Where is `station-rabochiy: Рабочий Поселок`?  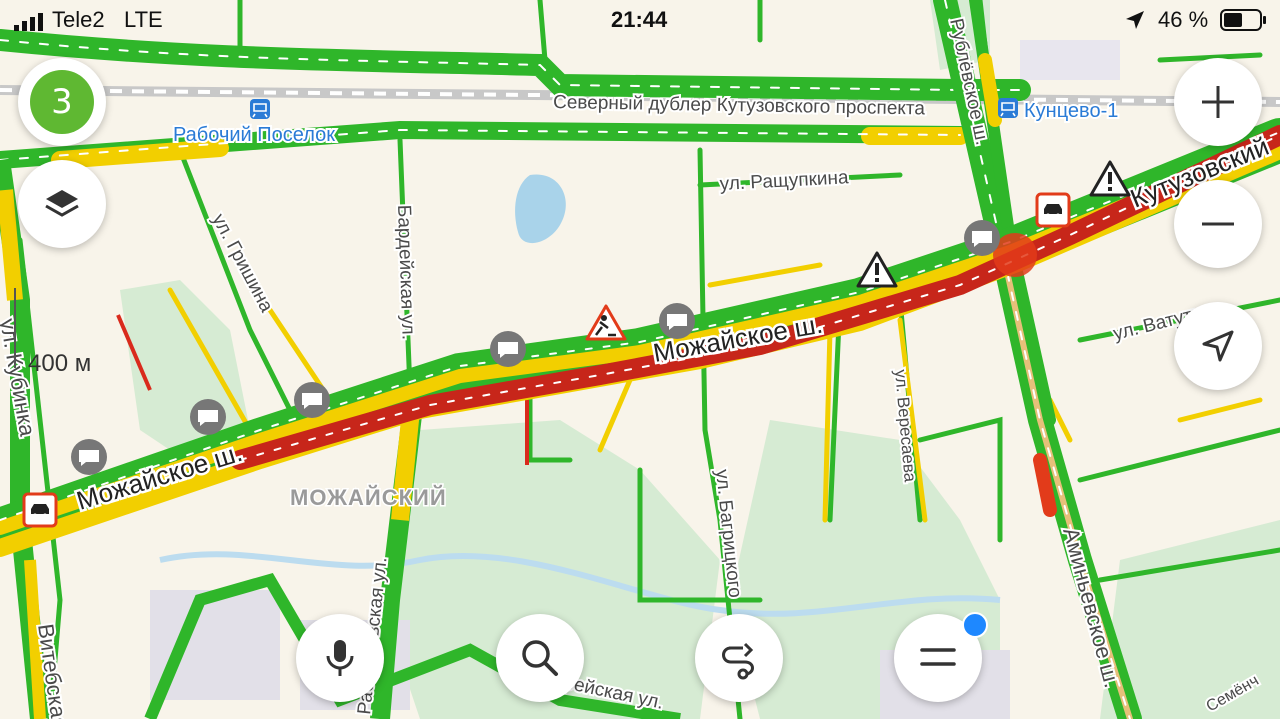 station-rabochiy: Рабочий Поселок is located at coordinates (254, 123).